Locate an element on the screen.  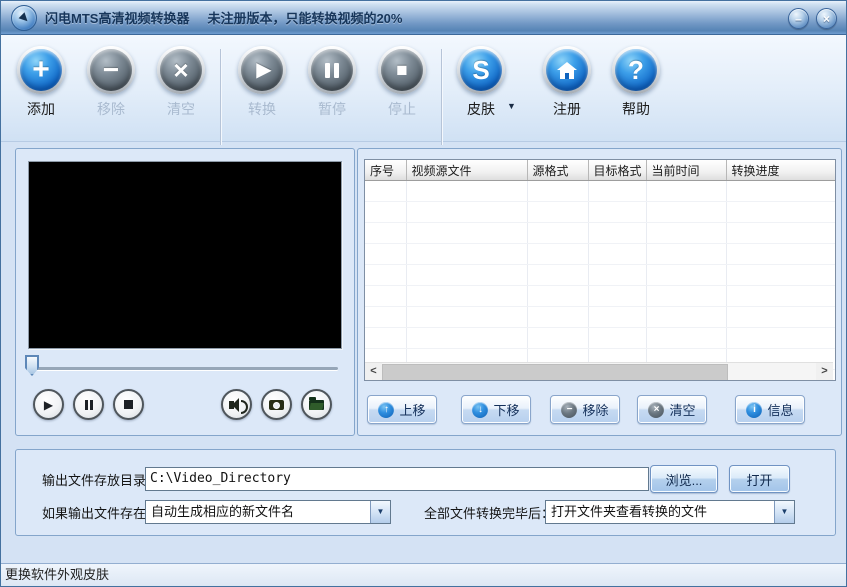
toolbar-add-button: + 添加 is located at coordinates (41, 82).